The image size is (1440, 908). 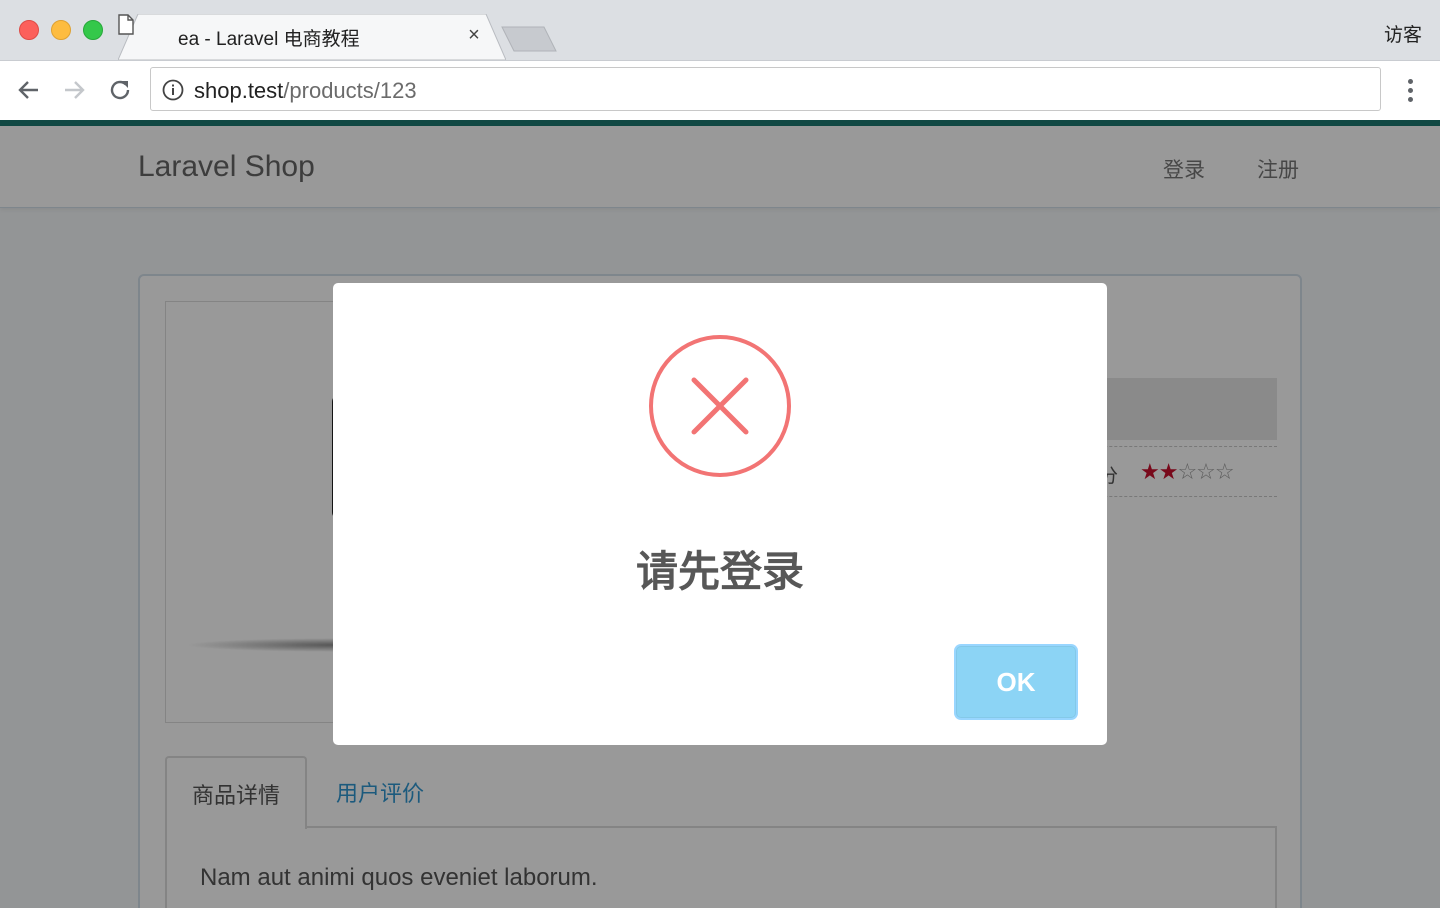 I want to click on url-text: shop.test/products/123, so click(x=305, y=91).